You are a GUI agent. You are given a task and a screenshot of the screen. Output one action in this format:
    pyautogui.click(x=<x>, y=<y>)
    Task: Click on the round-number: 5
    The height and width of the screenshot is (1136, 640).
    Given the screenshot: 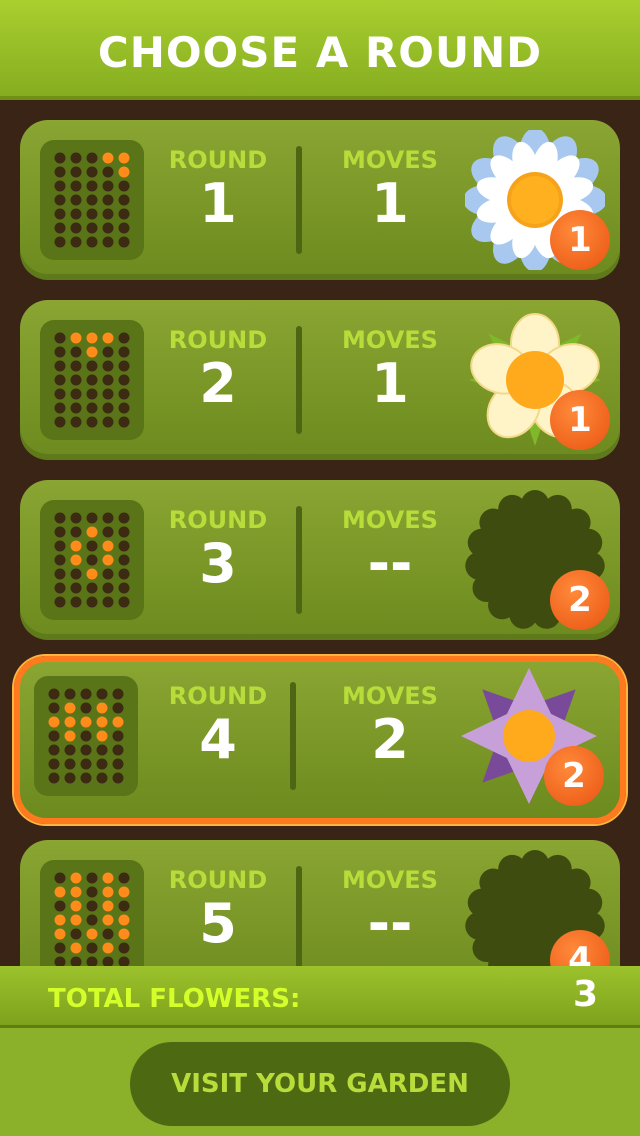 What is the action you would take?
    pyautogui.click(x=218, y=923)
    